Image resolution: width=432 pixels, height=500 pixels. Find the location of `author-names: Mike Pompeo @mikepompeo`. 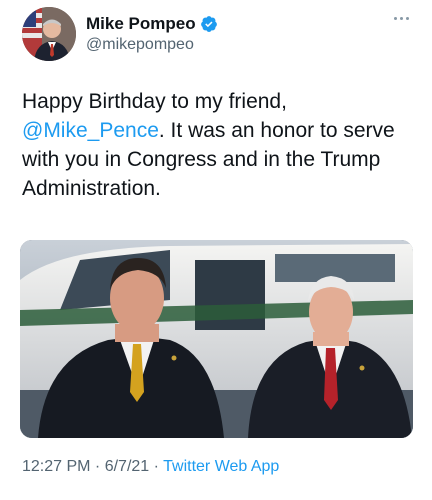

author-names: Mike Pompeo @mikepompeo is located at coordinates (152, 33).